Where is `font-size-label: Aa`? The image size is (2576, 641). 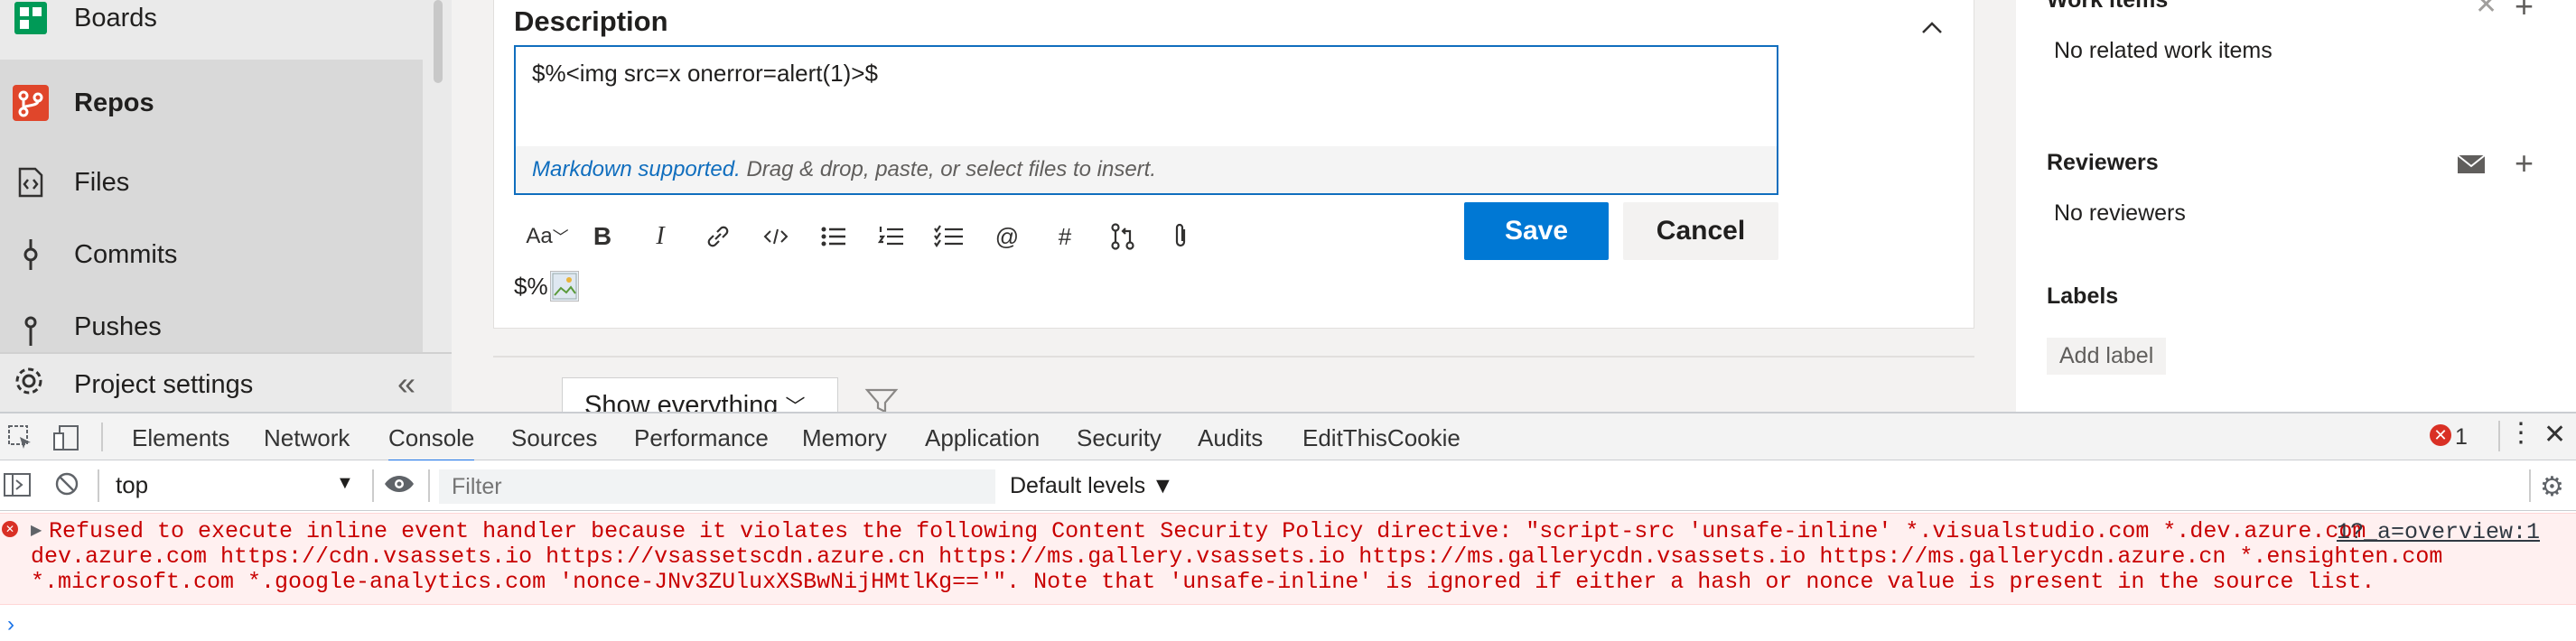
font-size-label: Aa is located at coordinates (539, 236).